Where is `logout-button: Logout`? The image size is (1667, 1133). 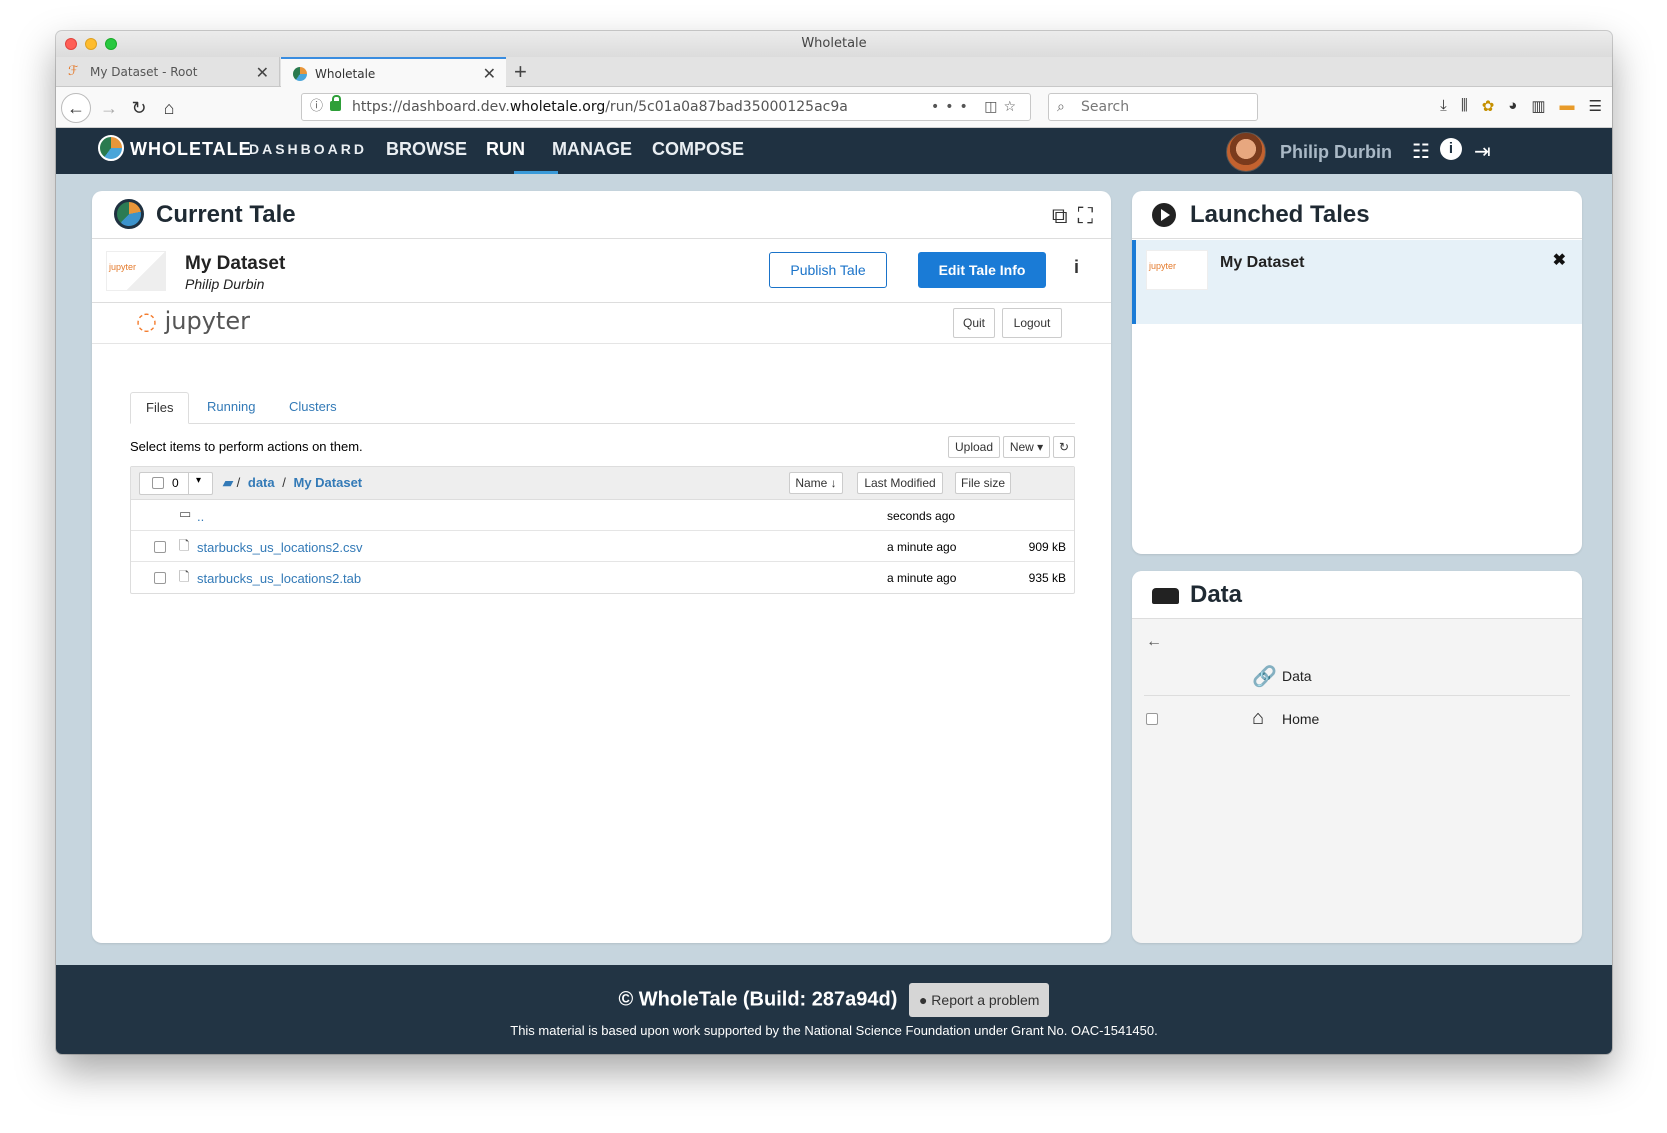
logout-button: Logout is located at coordinates (1032, 323).